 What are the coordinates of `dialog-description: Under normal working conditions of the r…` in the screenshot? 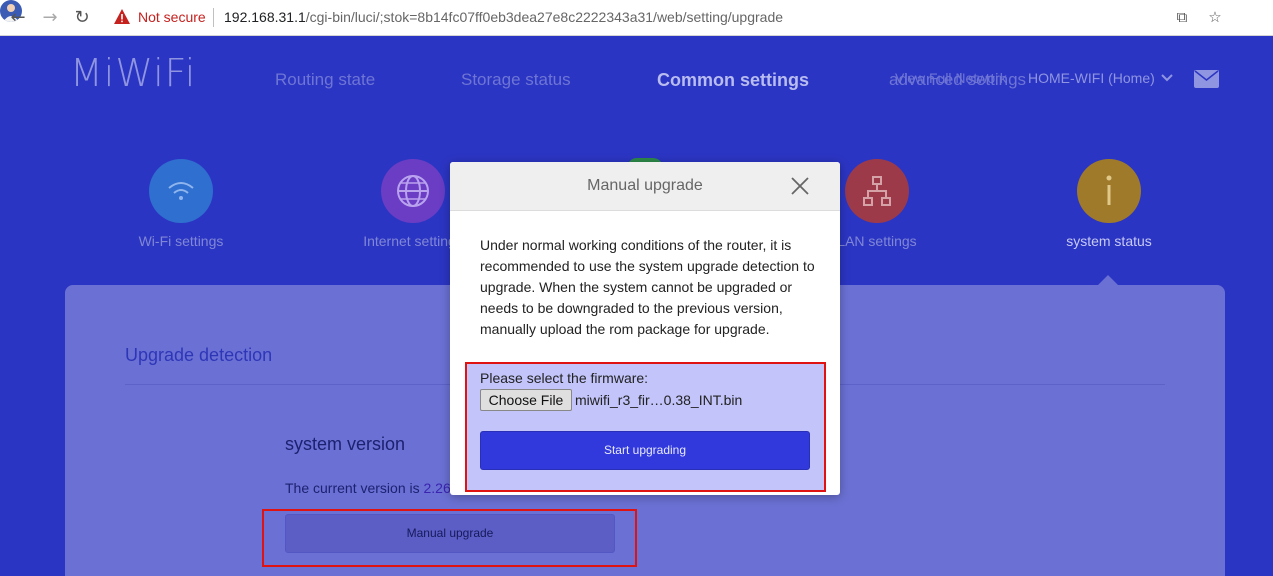 It's located at (647, 287).